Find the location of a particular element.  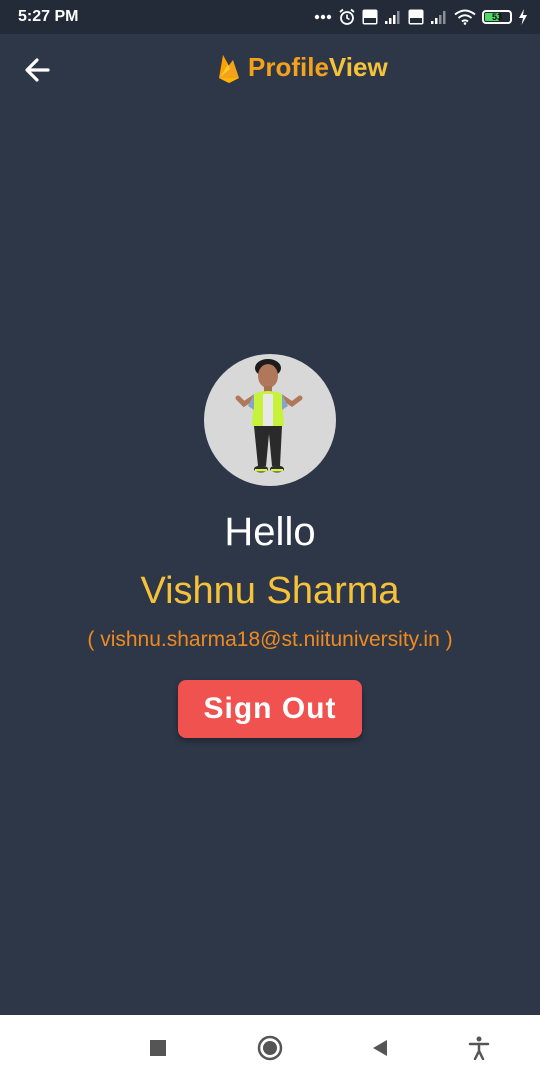

app-title-part2: View is located at coordinates (358, 67).